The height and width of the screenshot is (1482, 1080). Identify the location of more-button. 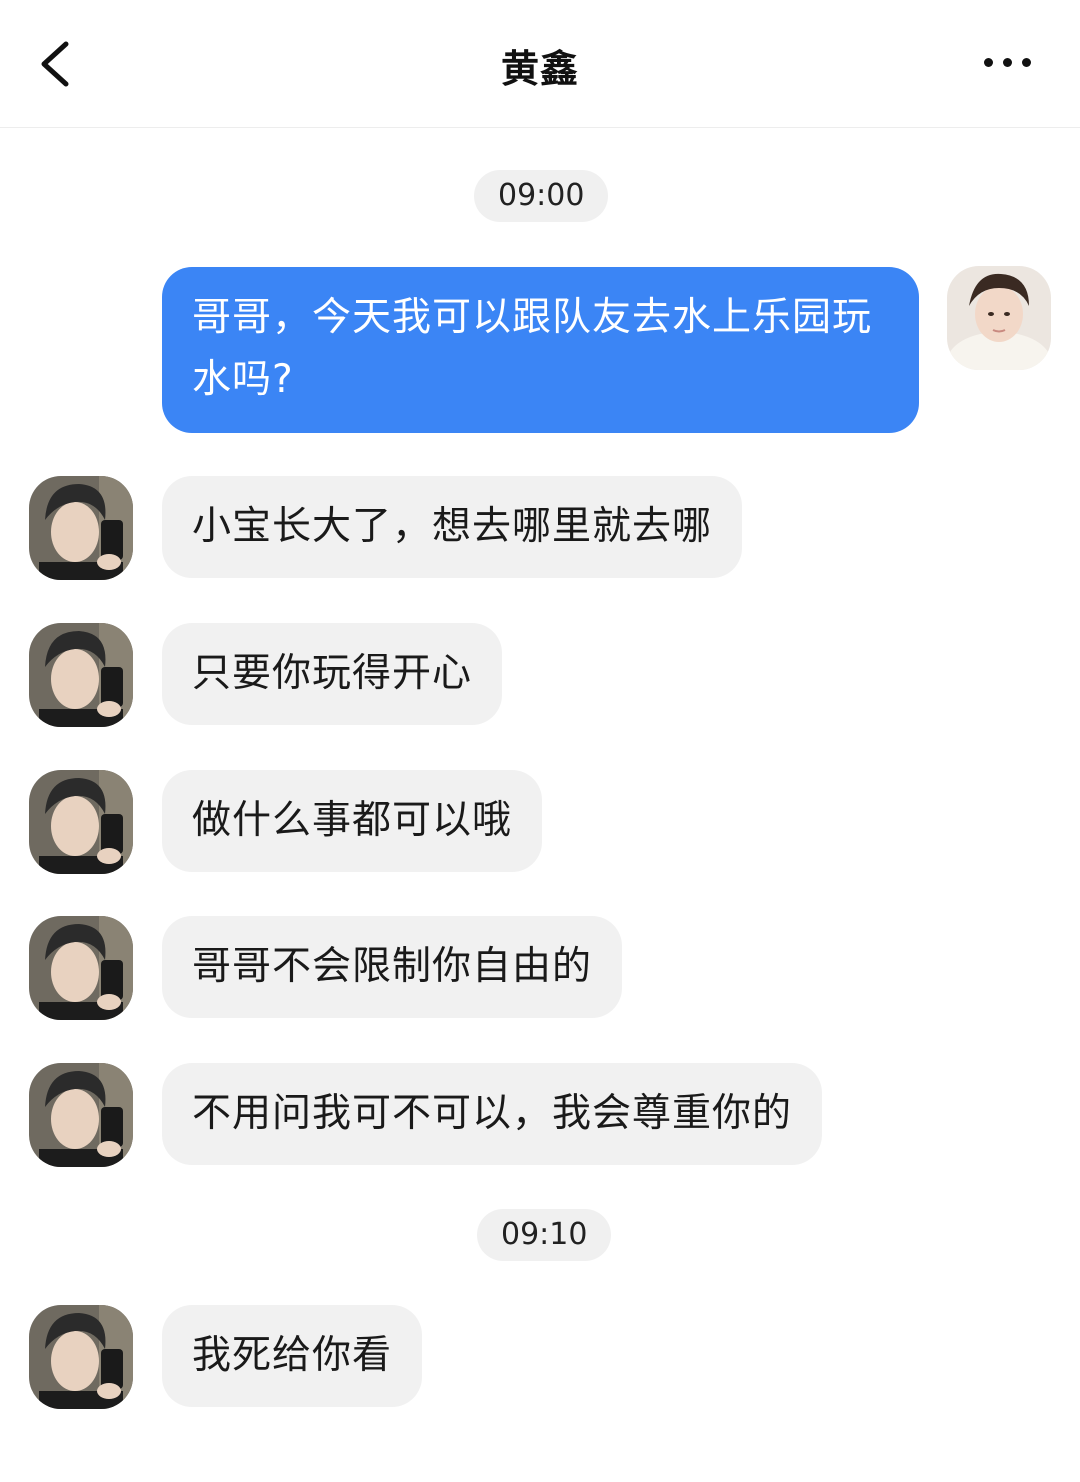
(1008, 62).